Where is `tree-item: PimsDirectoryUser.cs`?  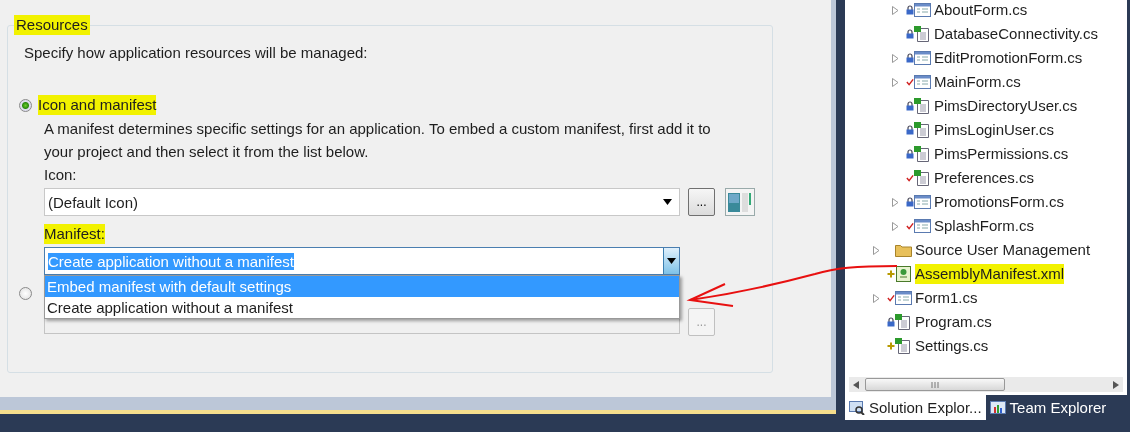 tree-item: PimsDirectoryUser.cs is located at coordinates (1006, 106).